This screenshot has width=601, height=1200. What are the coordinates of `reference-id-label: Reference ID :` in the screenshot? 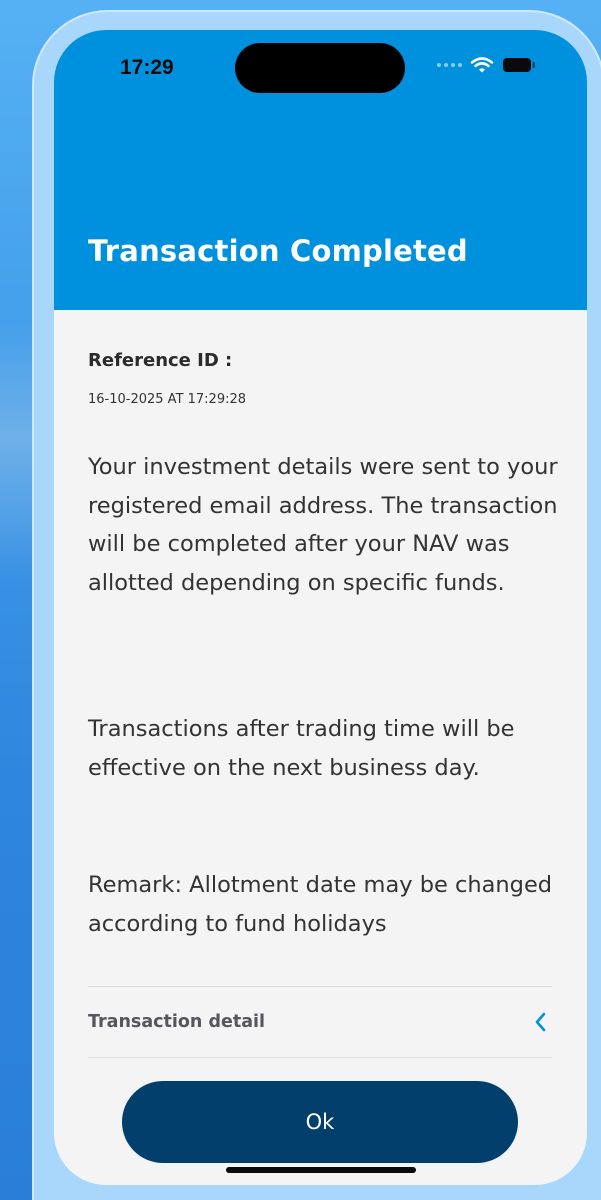 It's located at (160, 360).